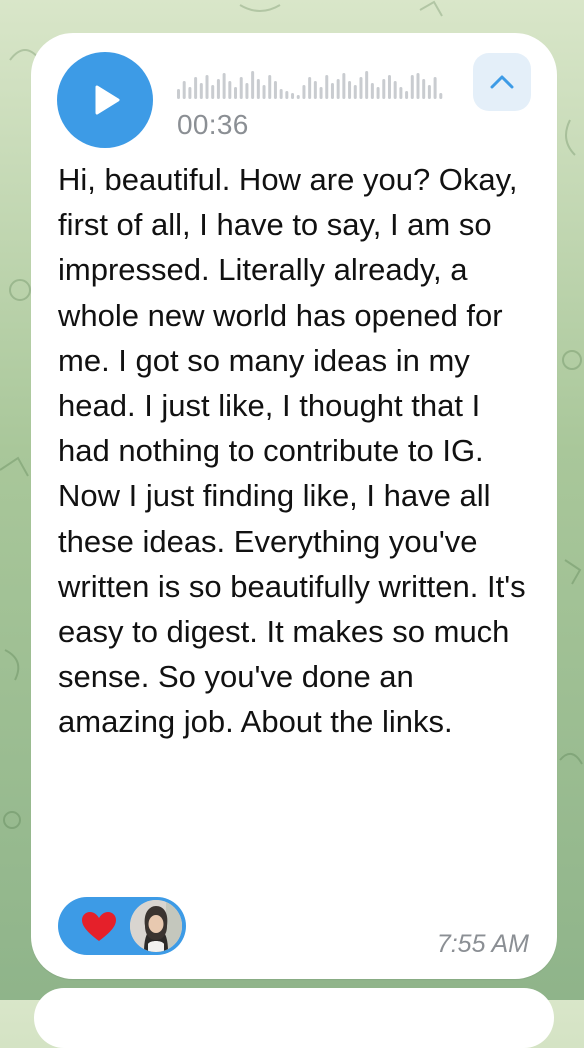 The height and width of the screenshot is (1048, 584). I want to click on next-message-bubble, so click(294, 1018).